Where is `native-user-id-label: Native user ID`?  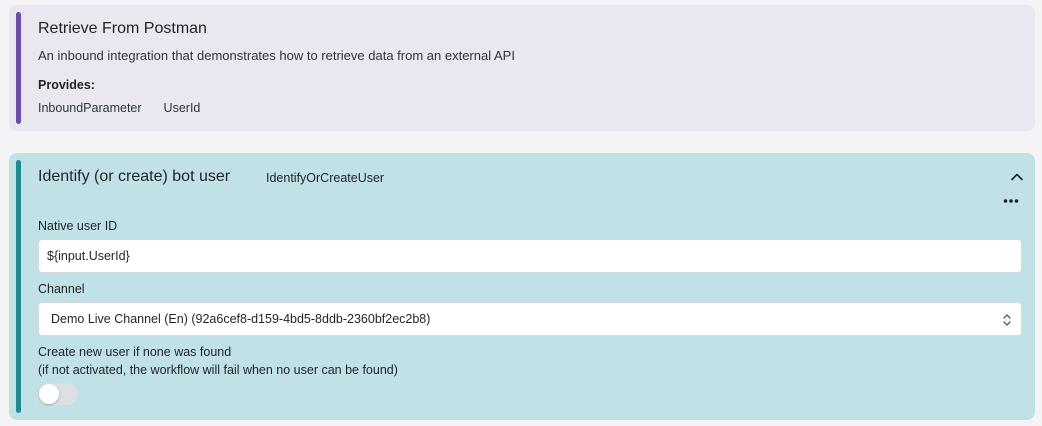
native-user-id-label: Native user ID is located at coordinates (78, 226).